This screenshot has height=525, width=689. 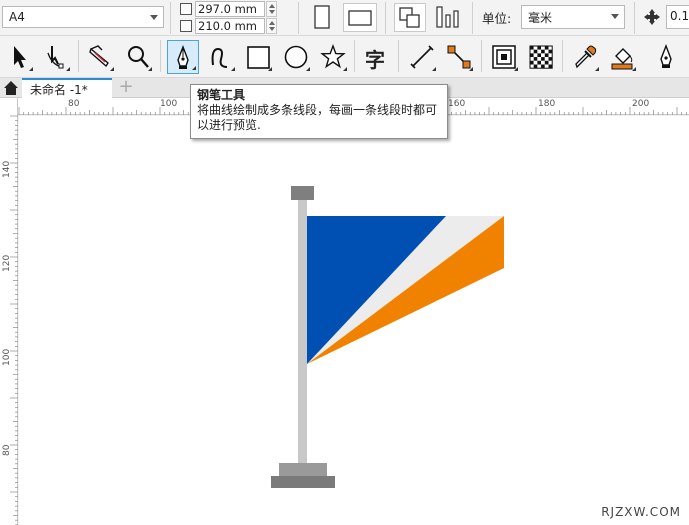 I want to click on artistic-media-tool, so click(x=221, y=57).